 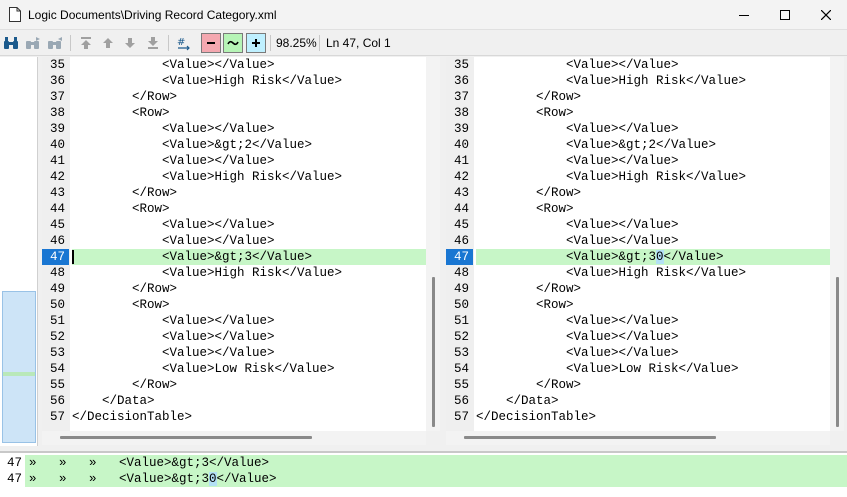 I want to click on find-previous-button, so click(x=55, y=43).